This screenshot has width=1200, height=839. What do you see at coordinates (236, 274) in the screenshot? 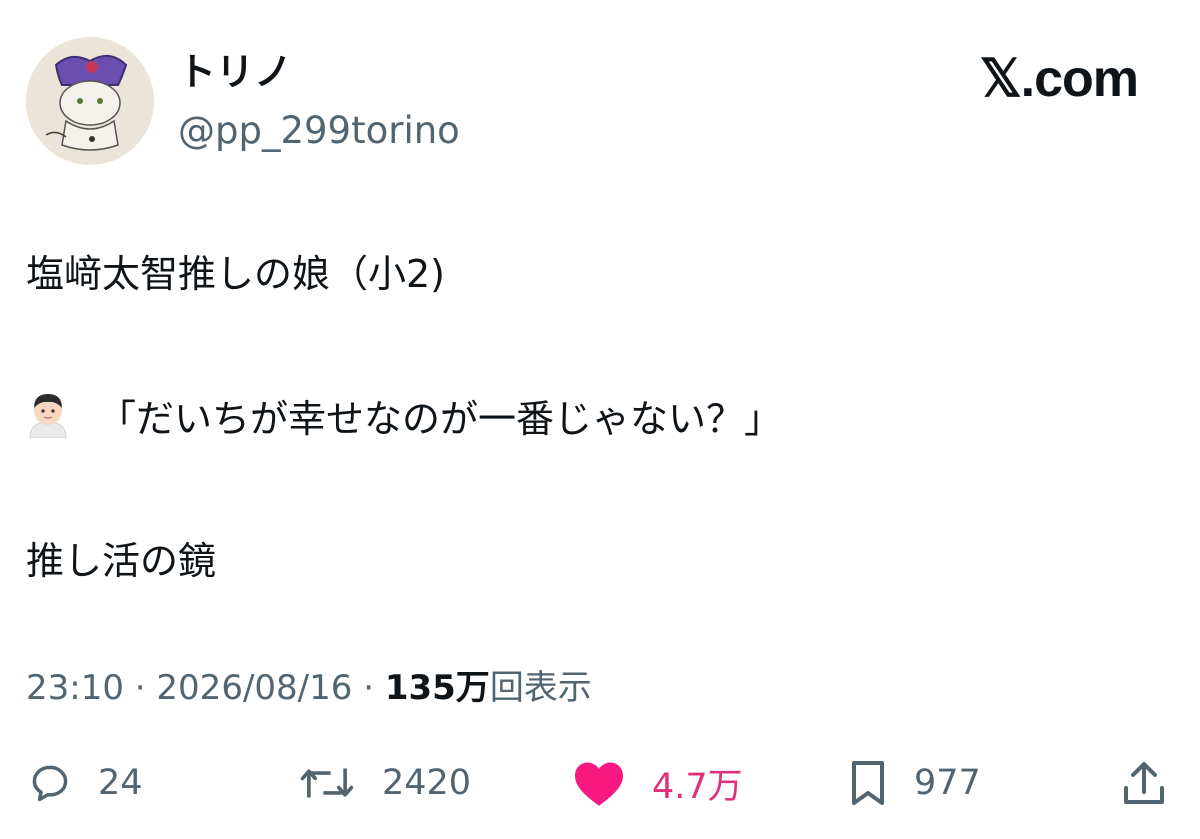
I see `tweet-text-line-1: 塩﨑太智推しの娘（小2)` at bounding box center [236, 274].